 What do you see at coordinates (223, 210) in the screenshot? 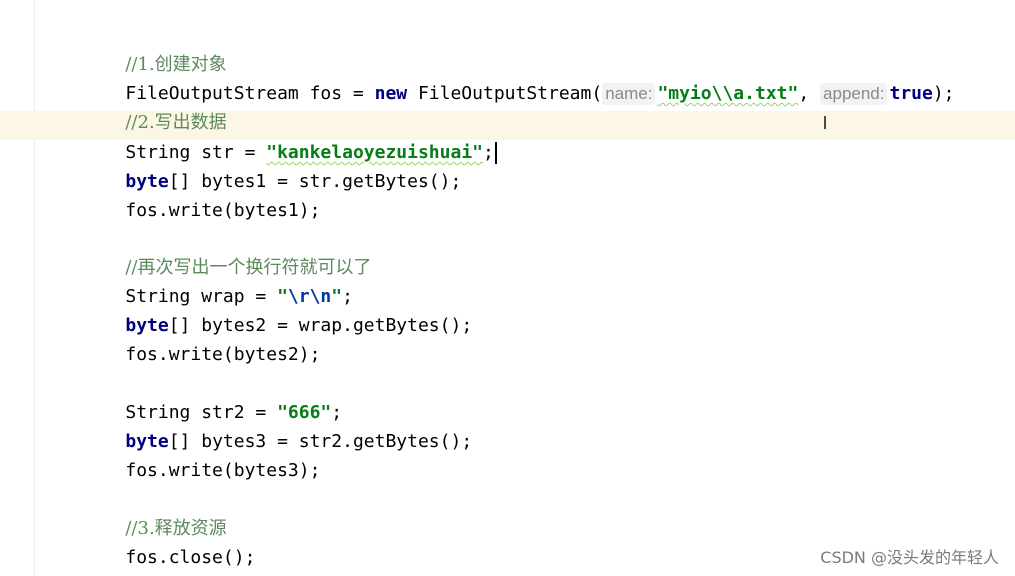
I see `code-text: fos.write(bytes1);` at bounding box center [223, 210].